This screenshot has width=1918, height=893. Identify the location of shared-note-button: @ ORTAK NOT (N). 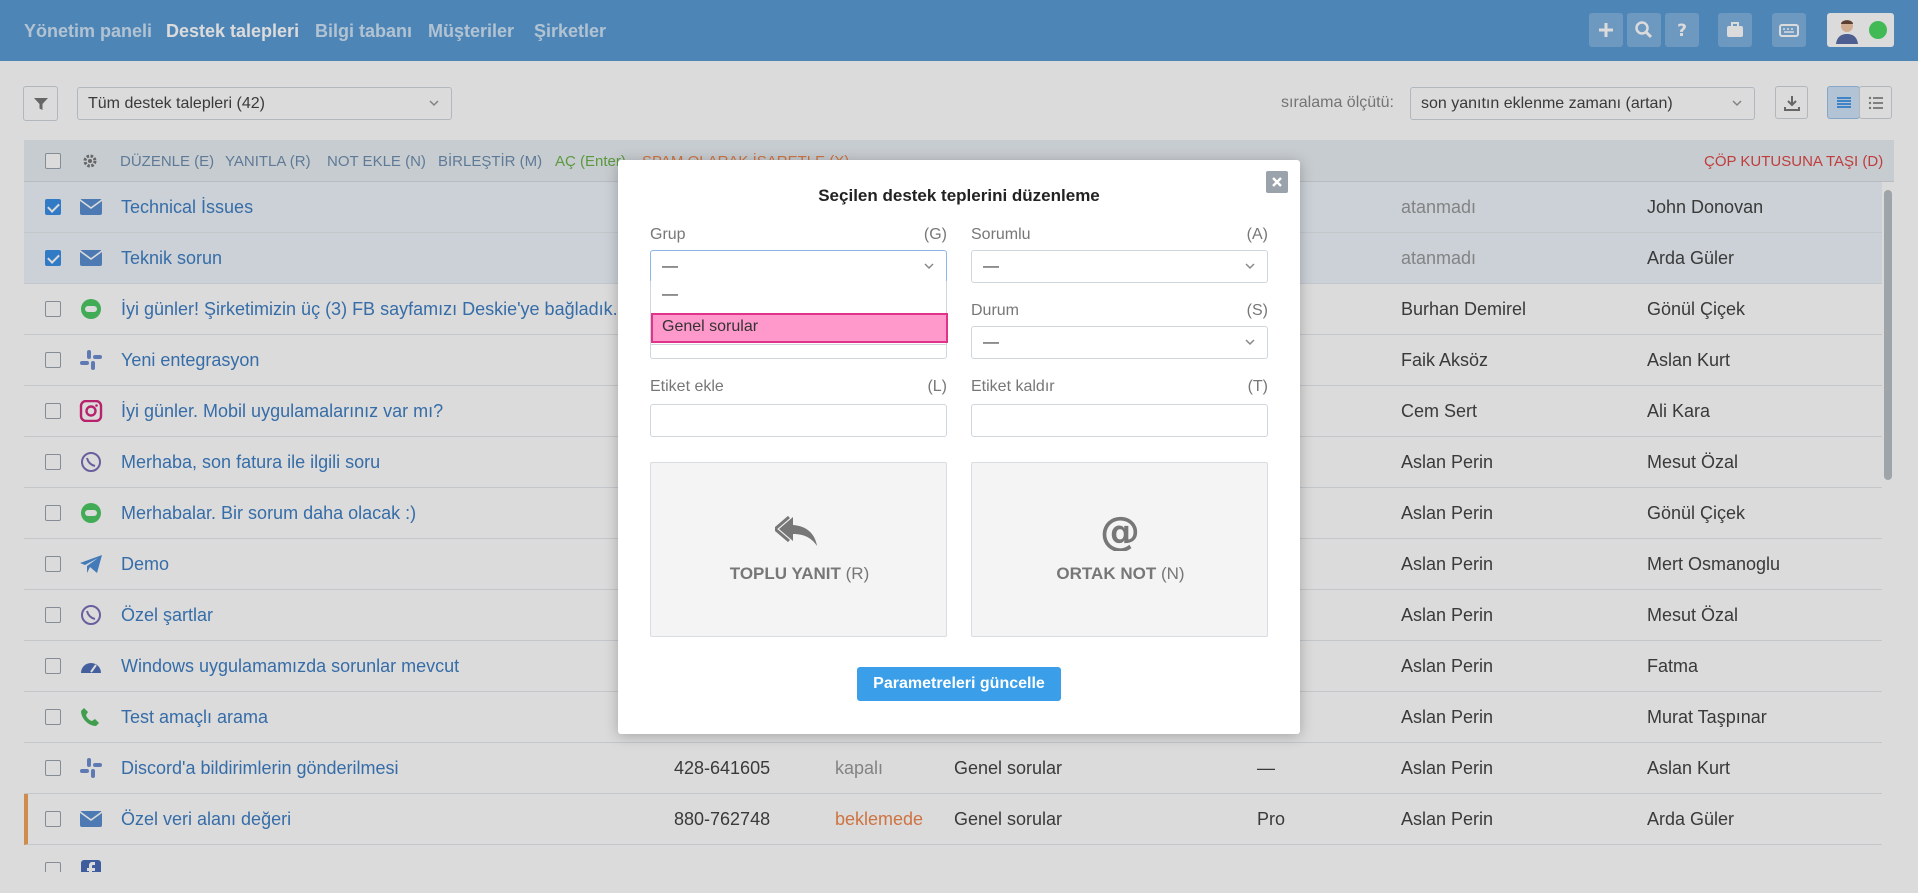
(1119, 549).